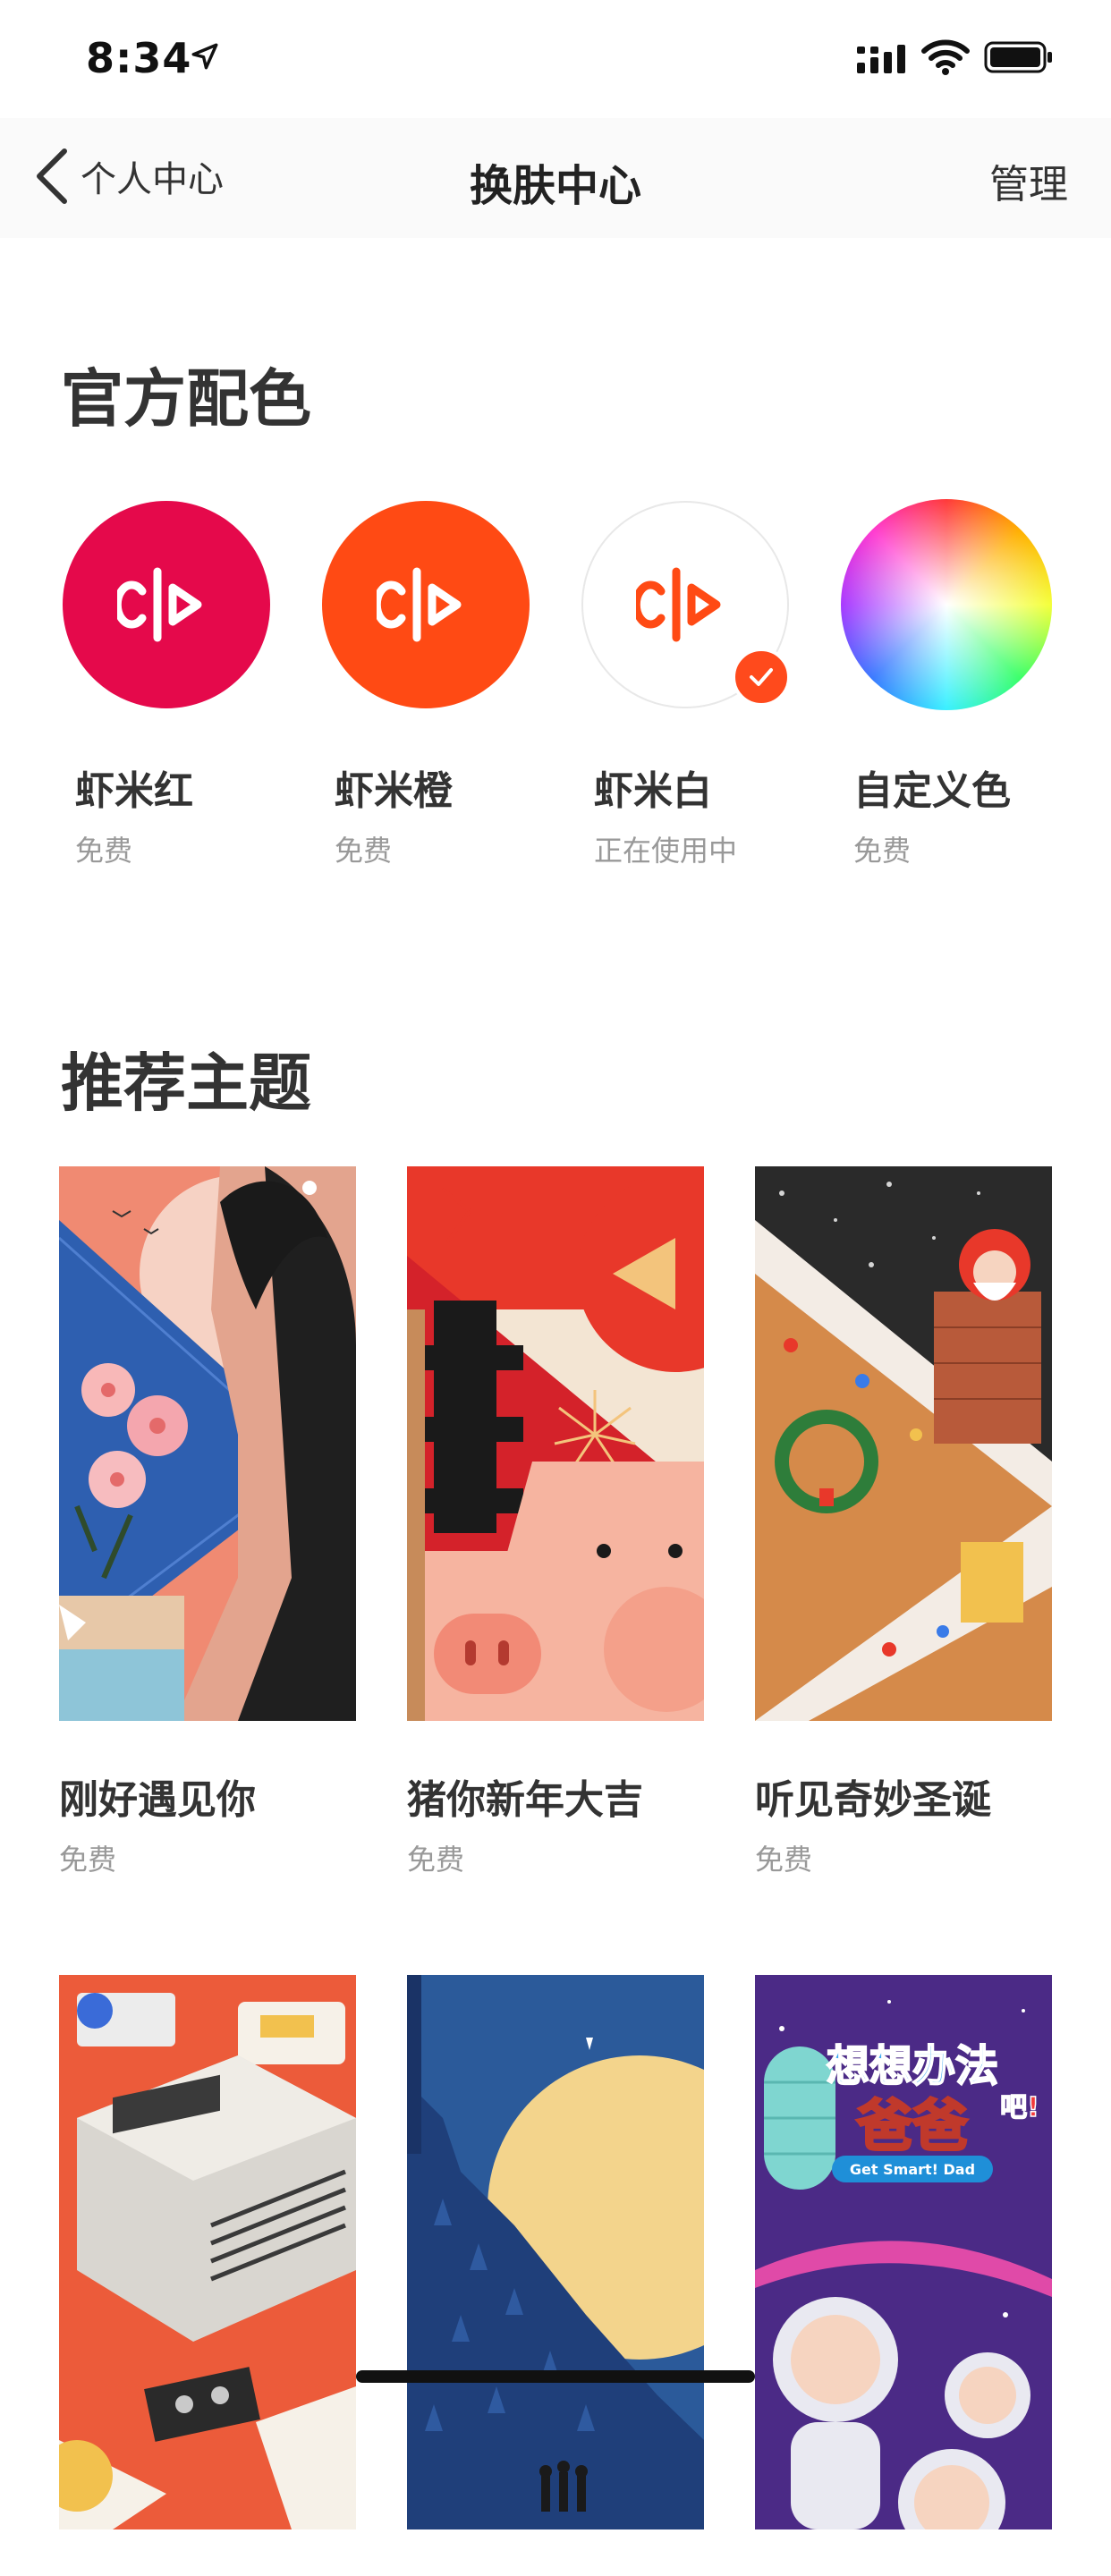 The height and width of the screenshot is (2576, 1111). I want to click on swatch-xiami-orange: 虾米橙 免费, so click(427, 685).